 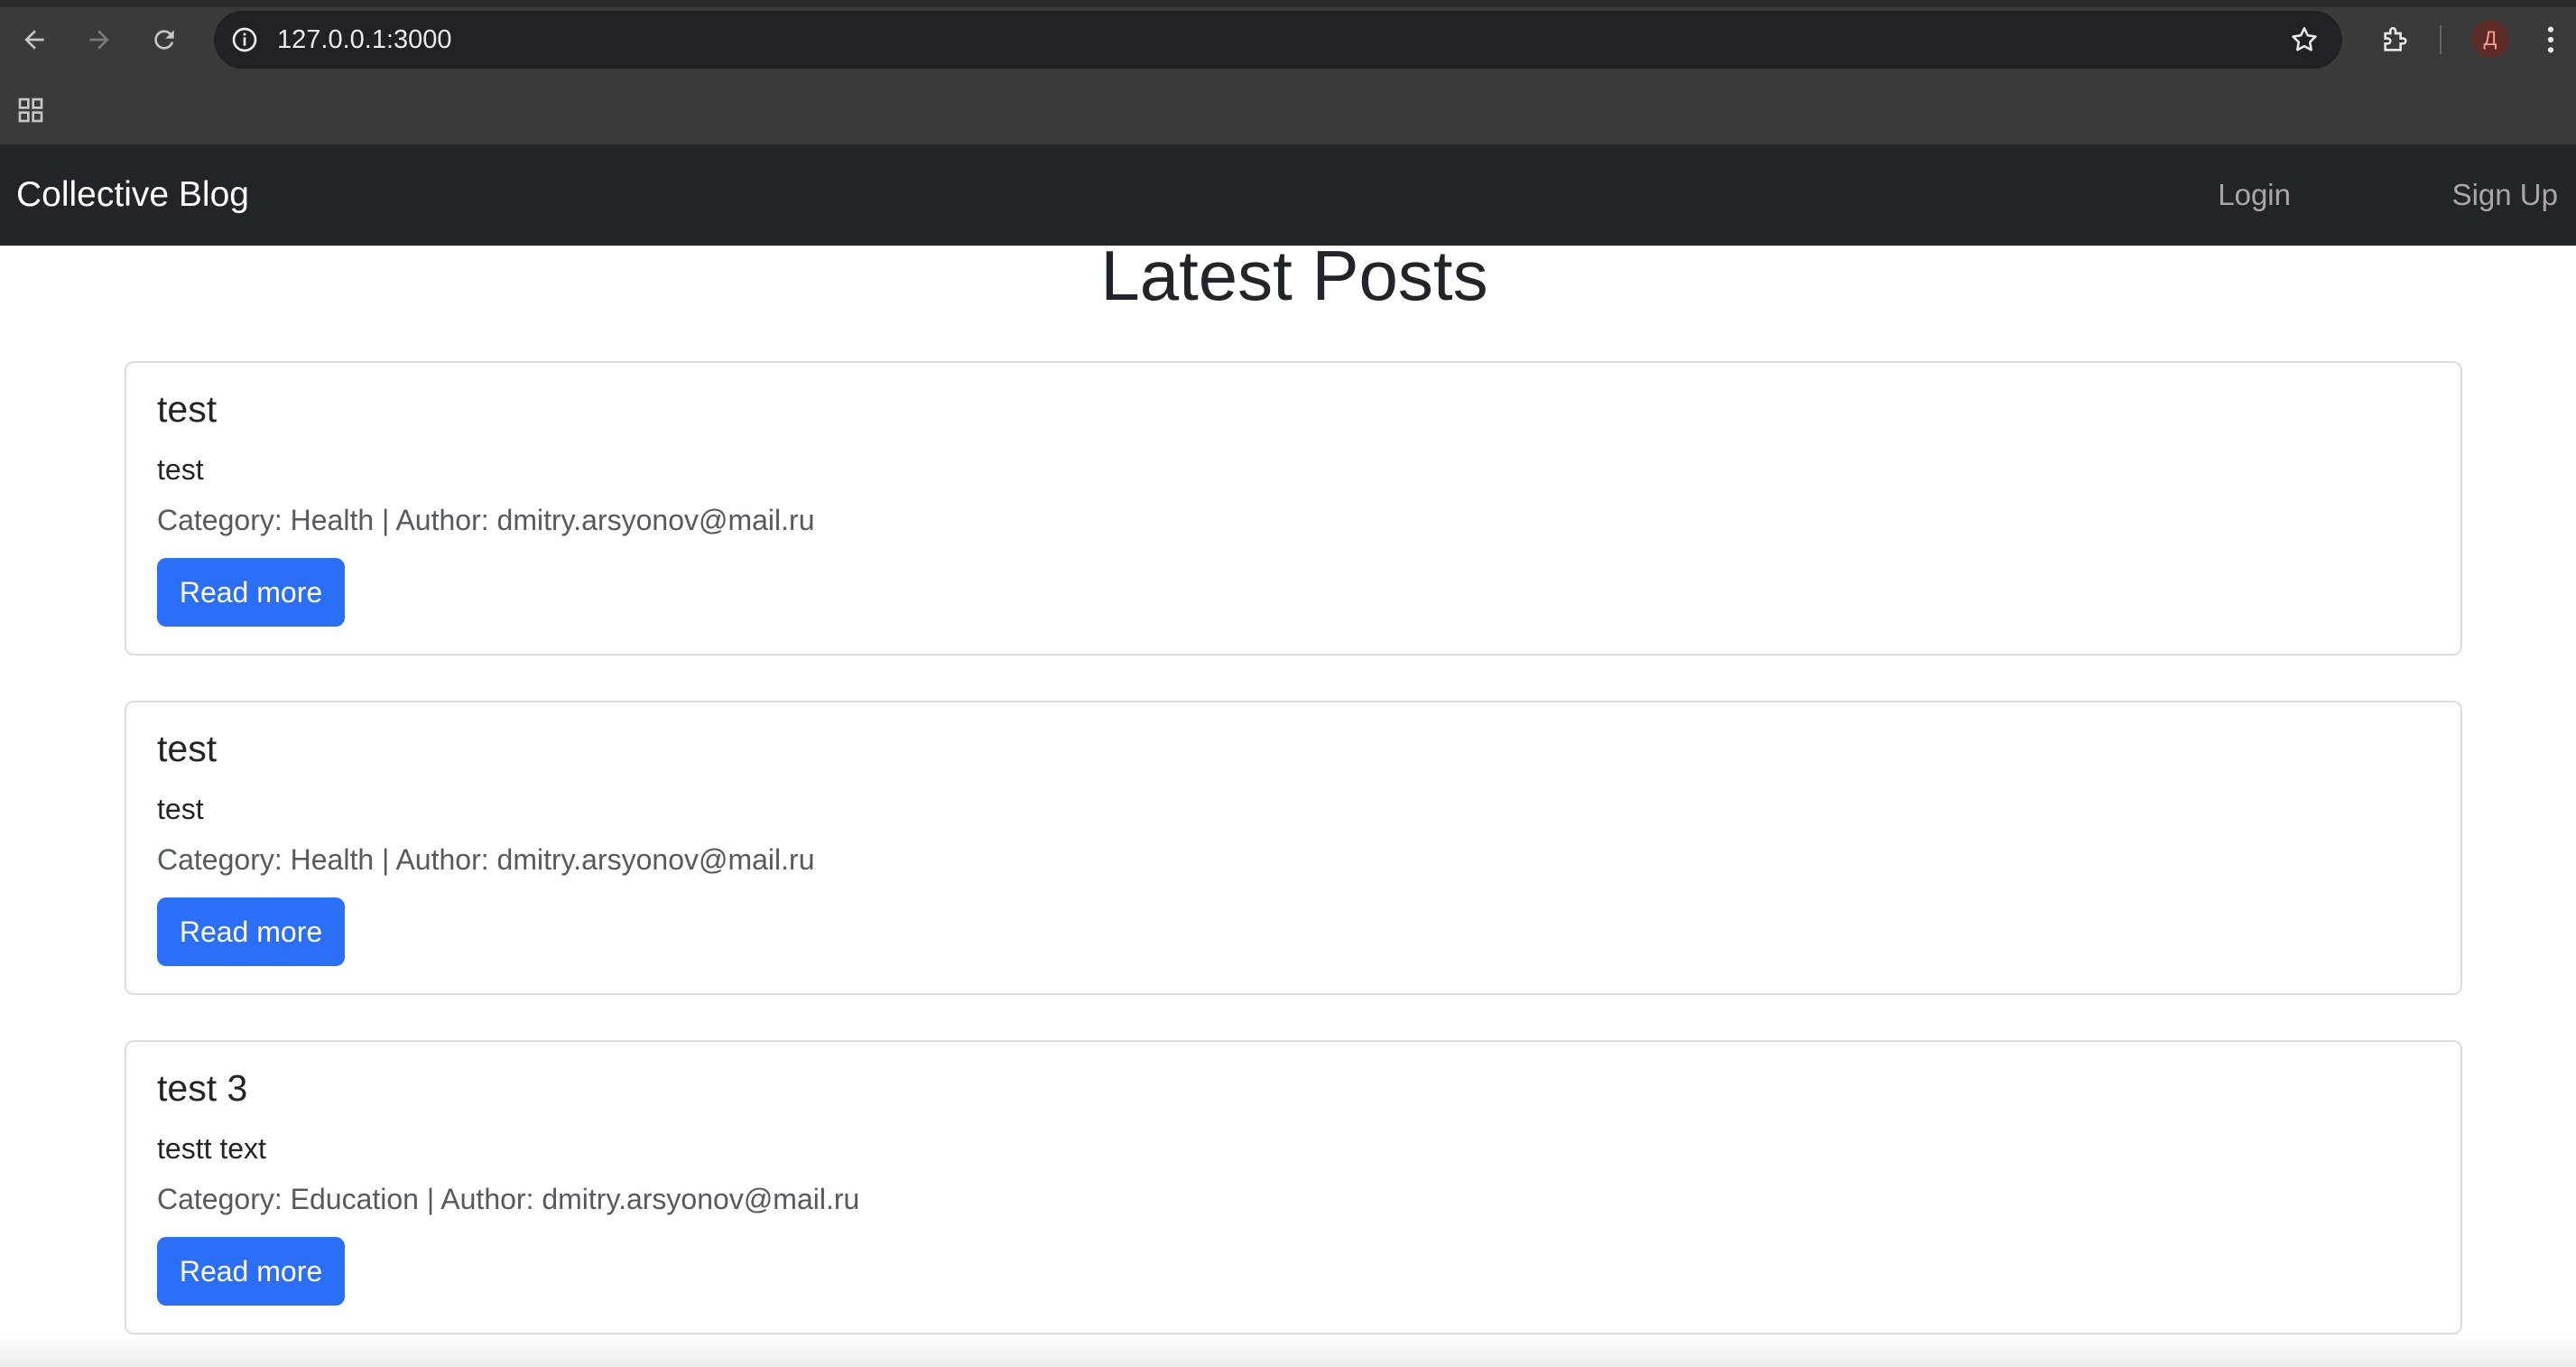 I want to click on kebab-menu-icon, so click(x=2550, y=39).